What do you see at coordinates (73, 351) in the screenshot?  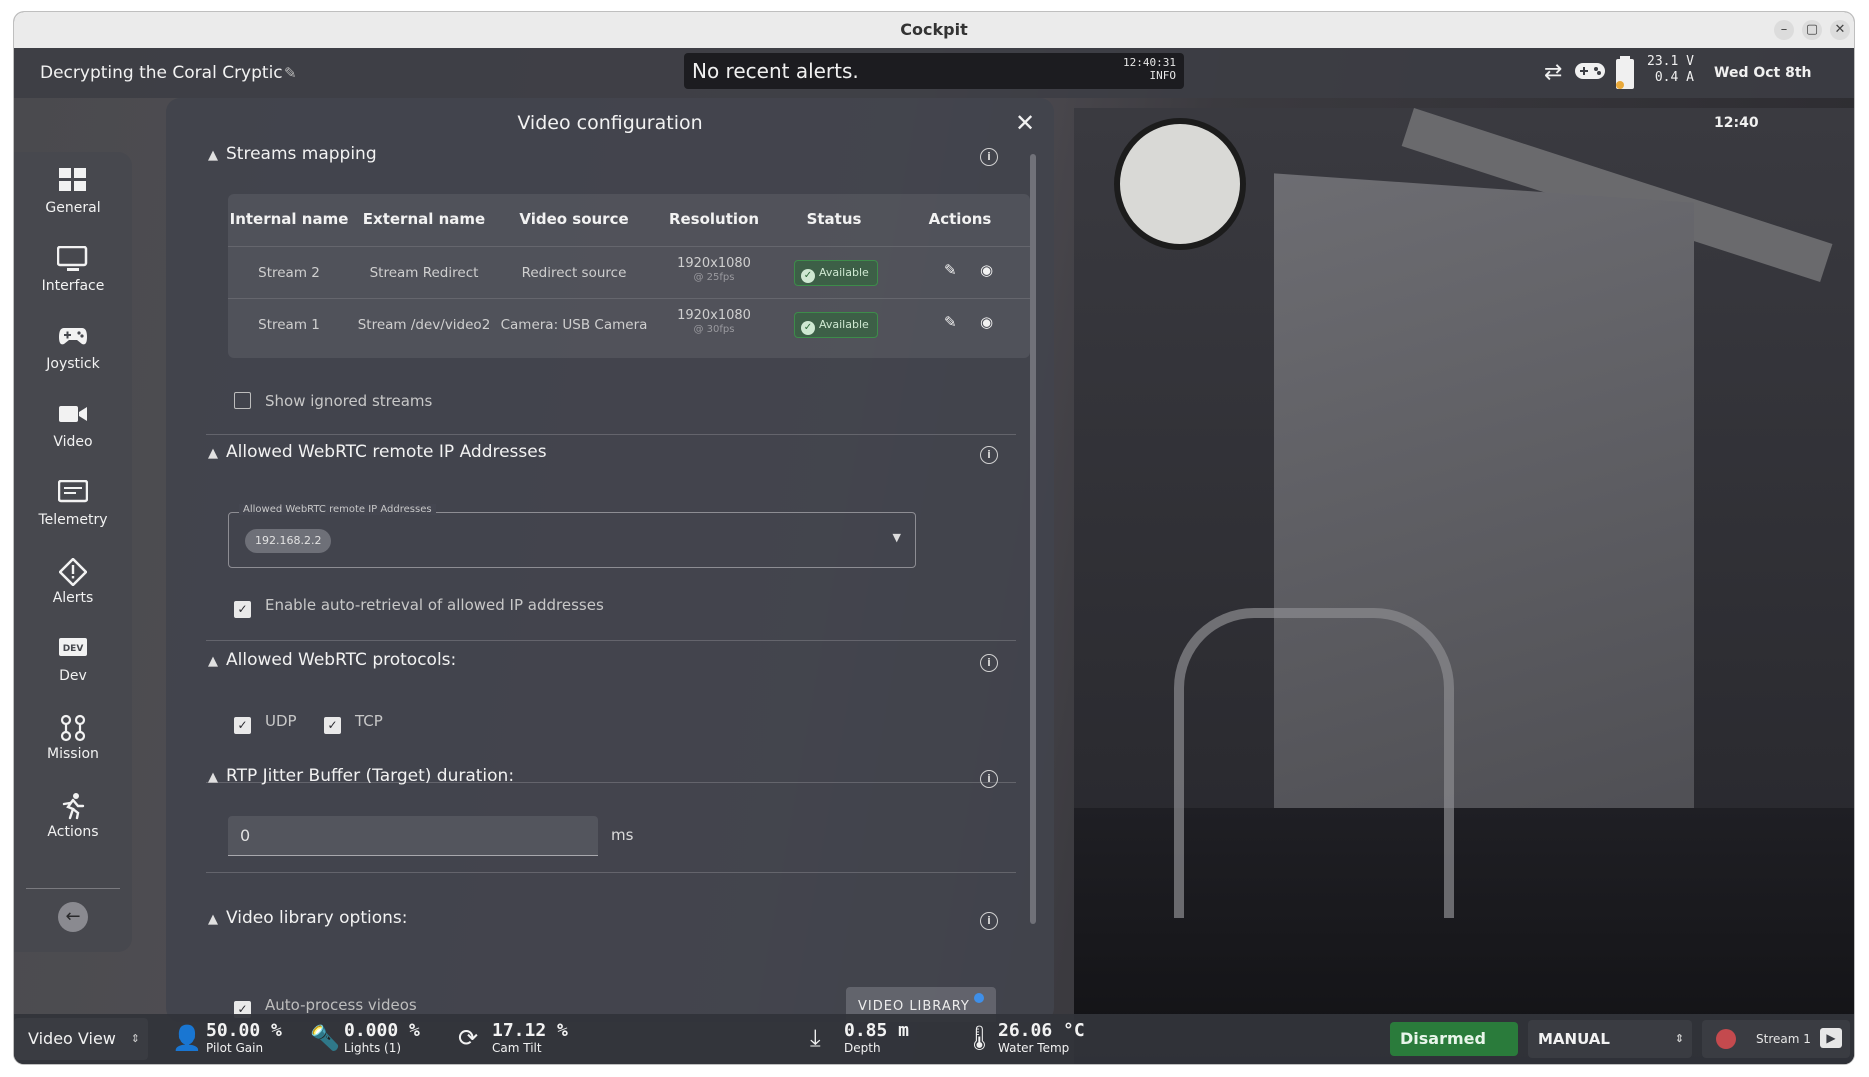 I see `sidebar-item-joystick: Joystick` at bounding box center [73, 351].